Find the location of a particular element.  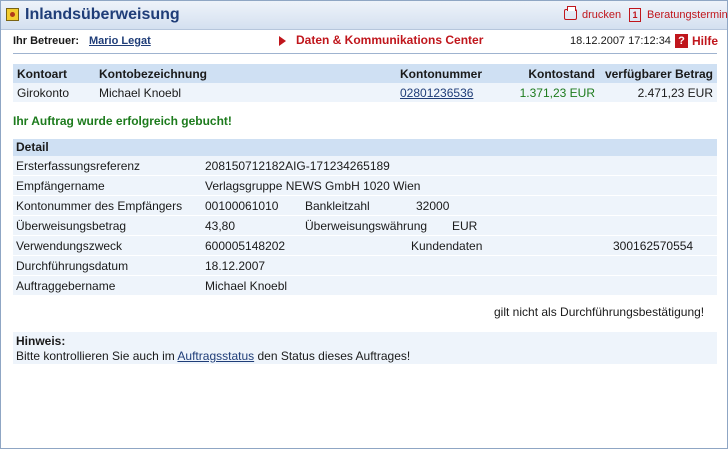

col-header-balance: Kontostand is located at coordinates (542, 73).